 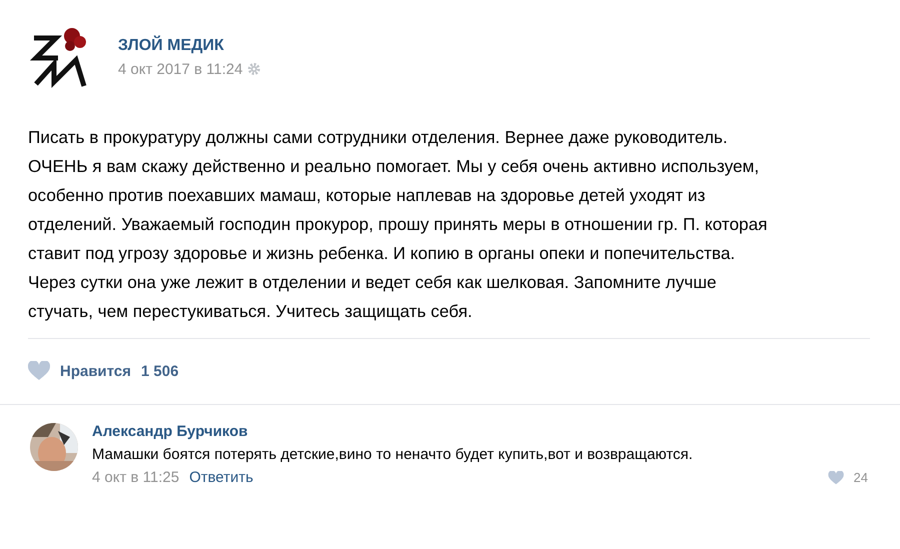 What do you see at coordinates (450, 361) in the screenshot?
I see `like-button: Нравится 1 506` at bounding box center [450, 361].